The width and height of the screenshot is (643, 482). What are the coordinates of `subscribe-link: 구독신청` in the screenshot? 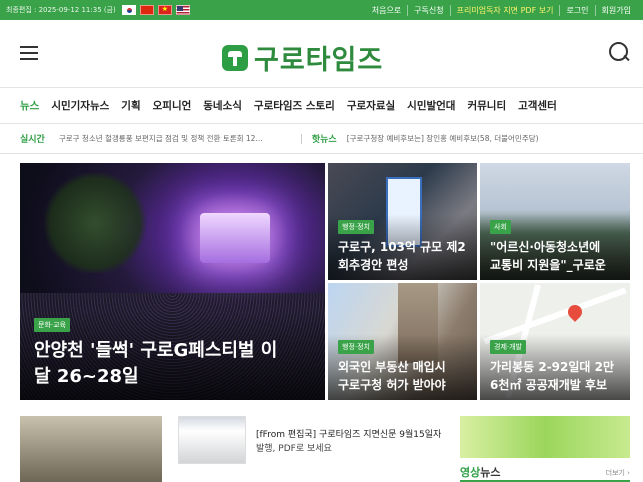 It's located at (428, 10).